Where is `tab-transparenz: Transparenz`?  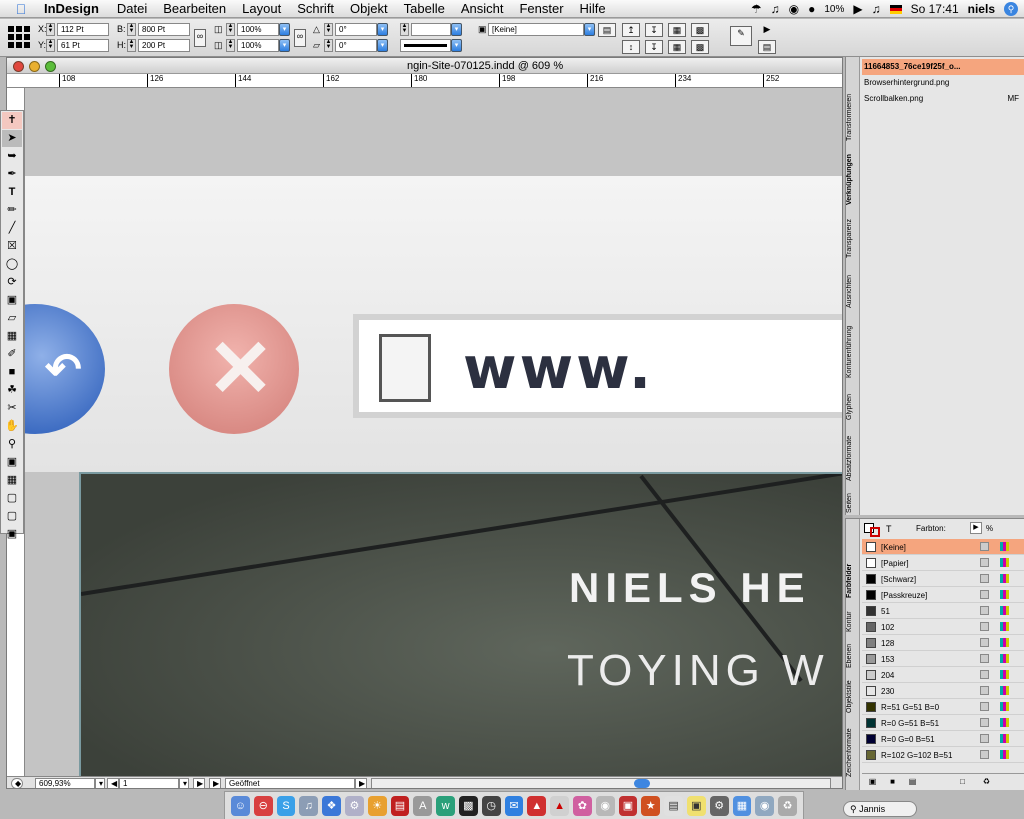
tab-transparenz: Transparenz is located at coordinates (853, 238).